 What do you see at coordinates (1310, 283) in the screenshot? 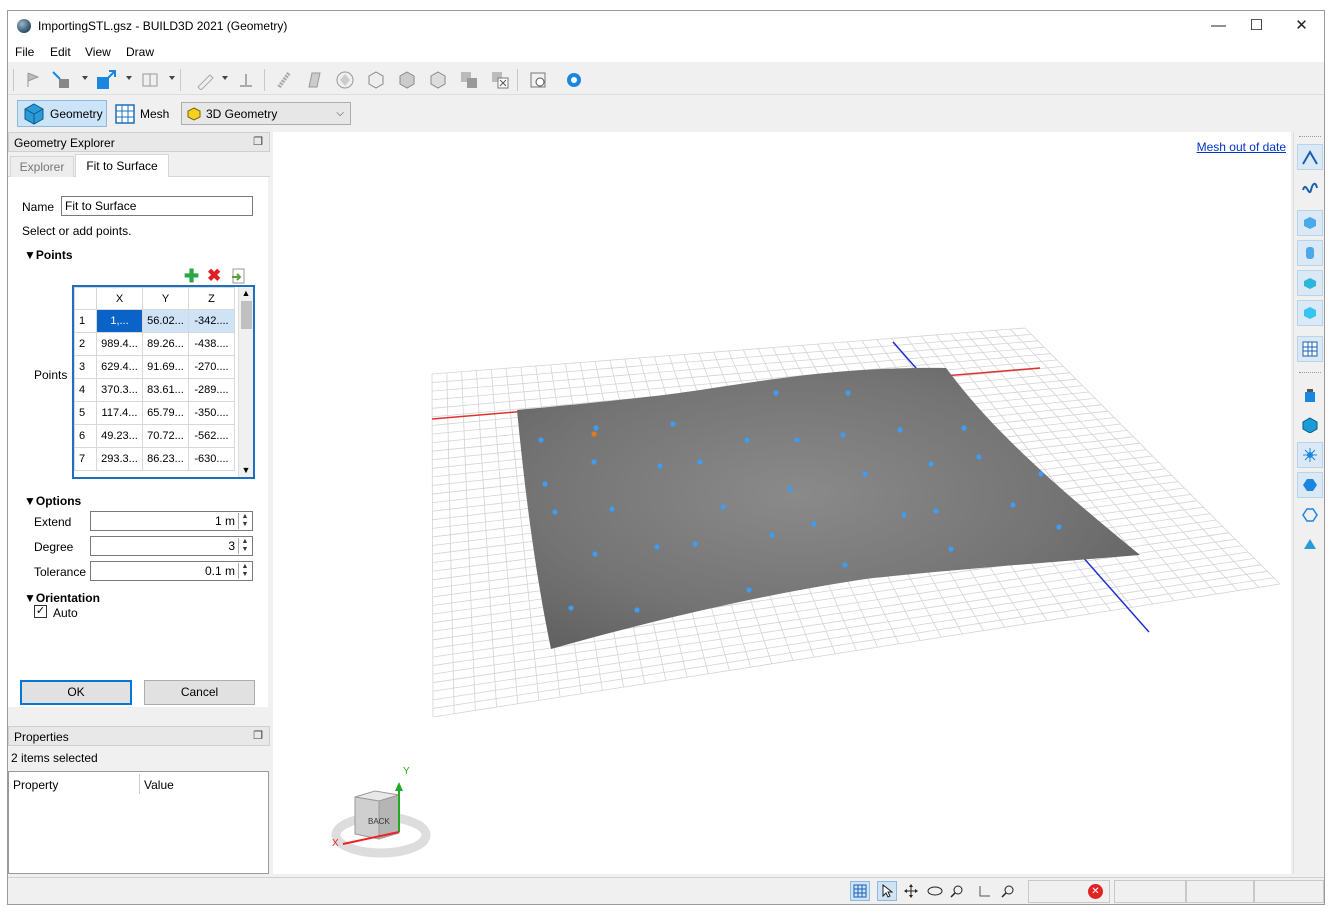
I see `slab-icon` at bounding box center [1310, 283].